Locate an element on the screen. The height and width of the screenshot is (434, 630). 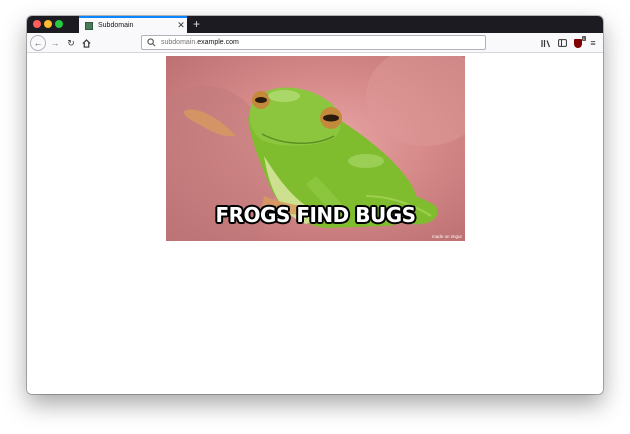
home-icon is located at coordinates (86, 43).